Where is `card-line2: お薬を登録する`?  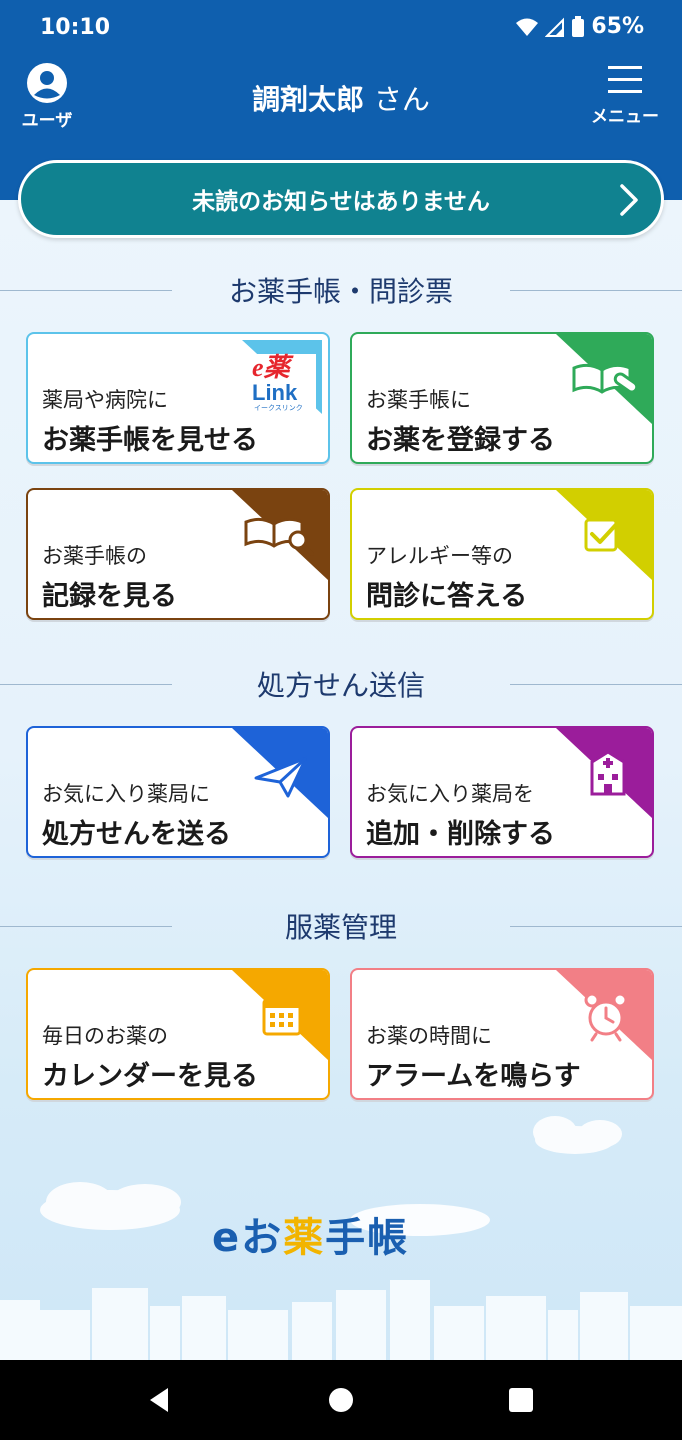
card-line2: お薬を登録する is located at coordinates (460, 440).